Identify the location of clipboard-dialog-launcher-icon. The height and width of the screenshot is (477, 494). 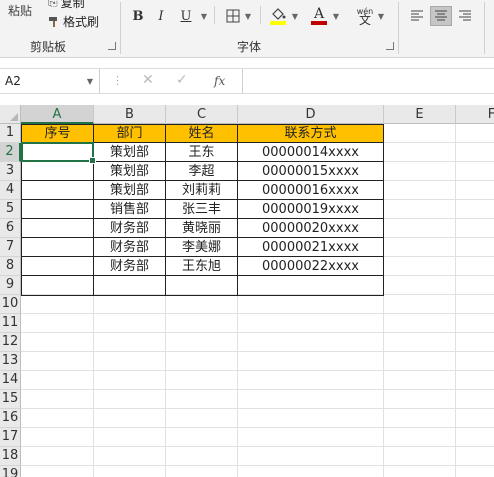
(112, 46).